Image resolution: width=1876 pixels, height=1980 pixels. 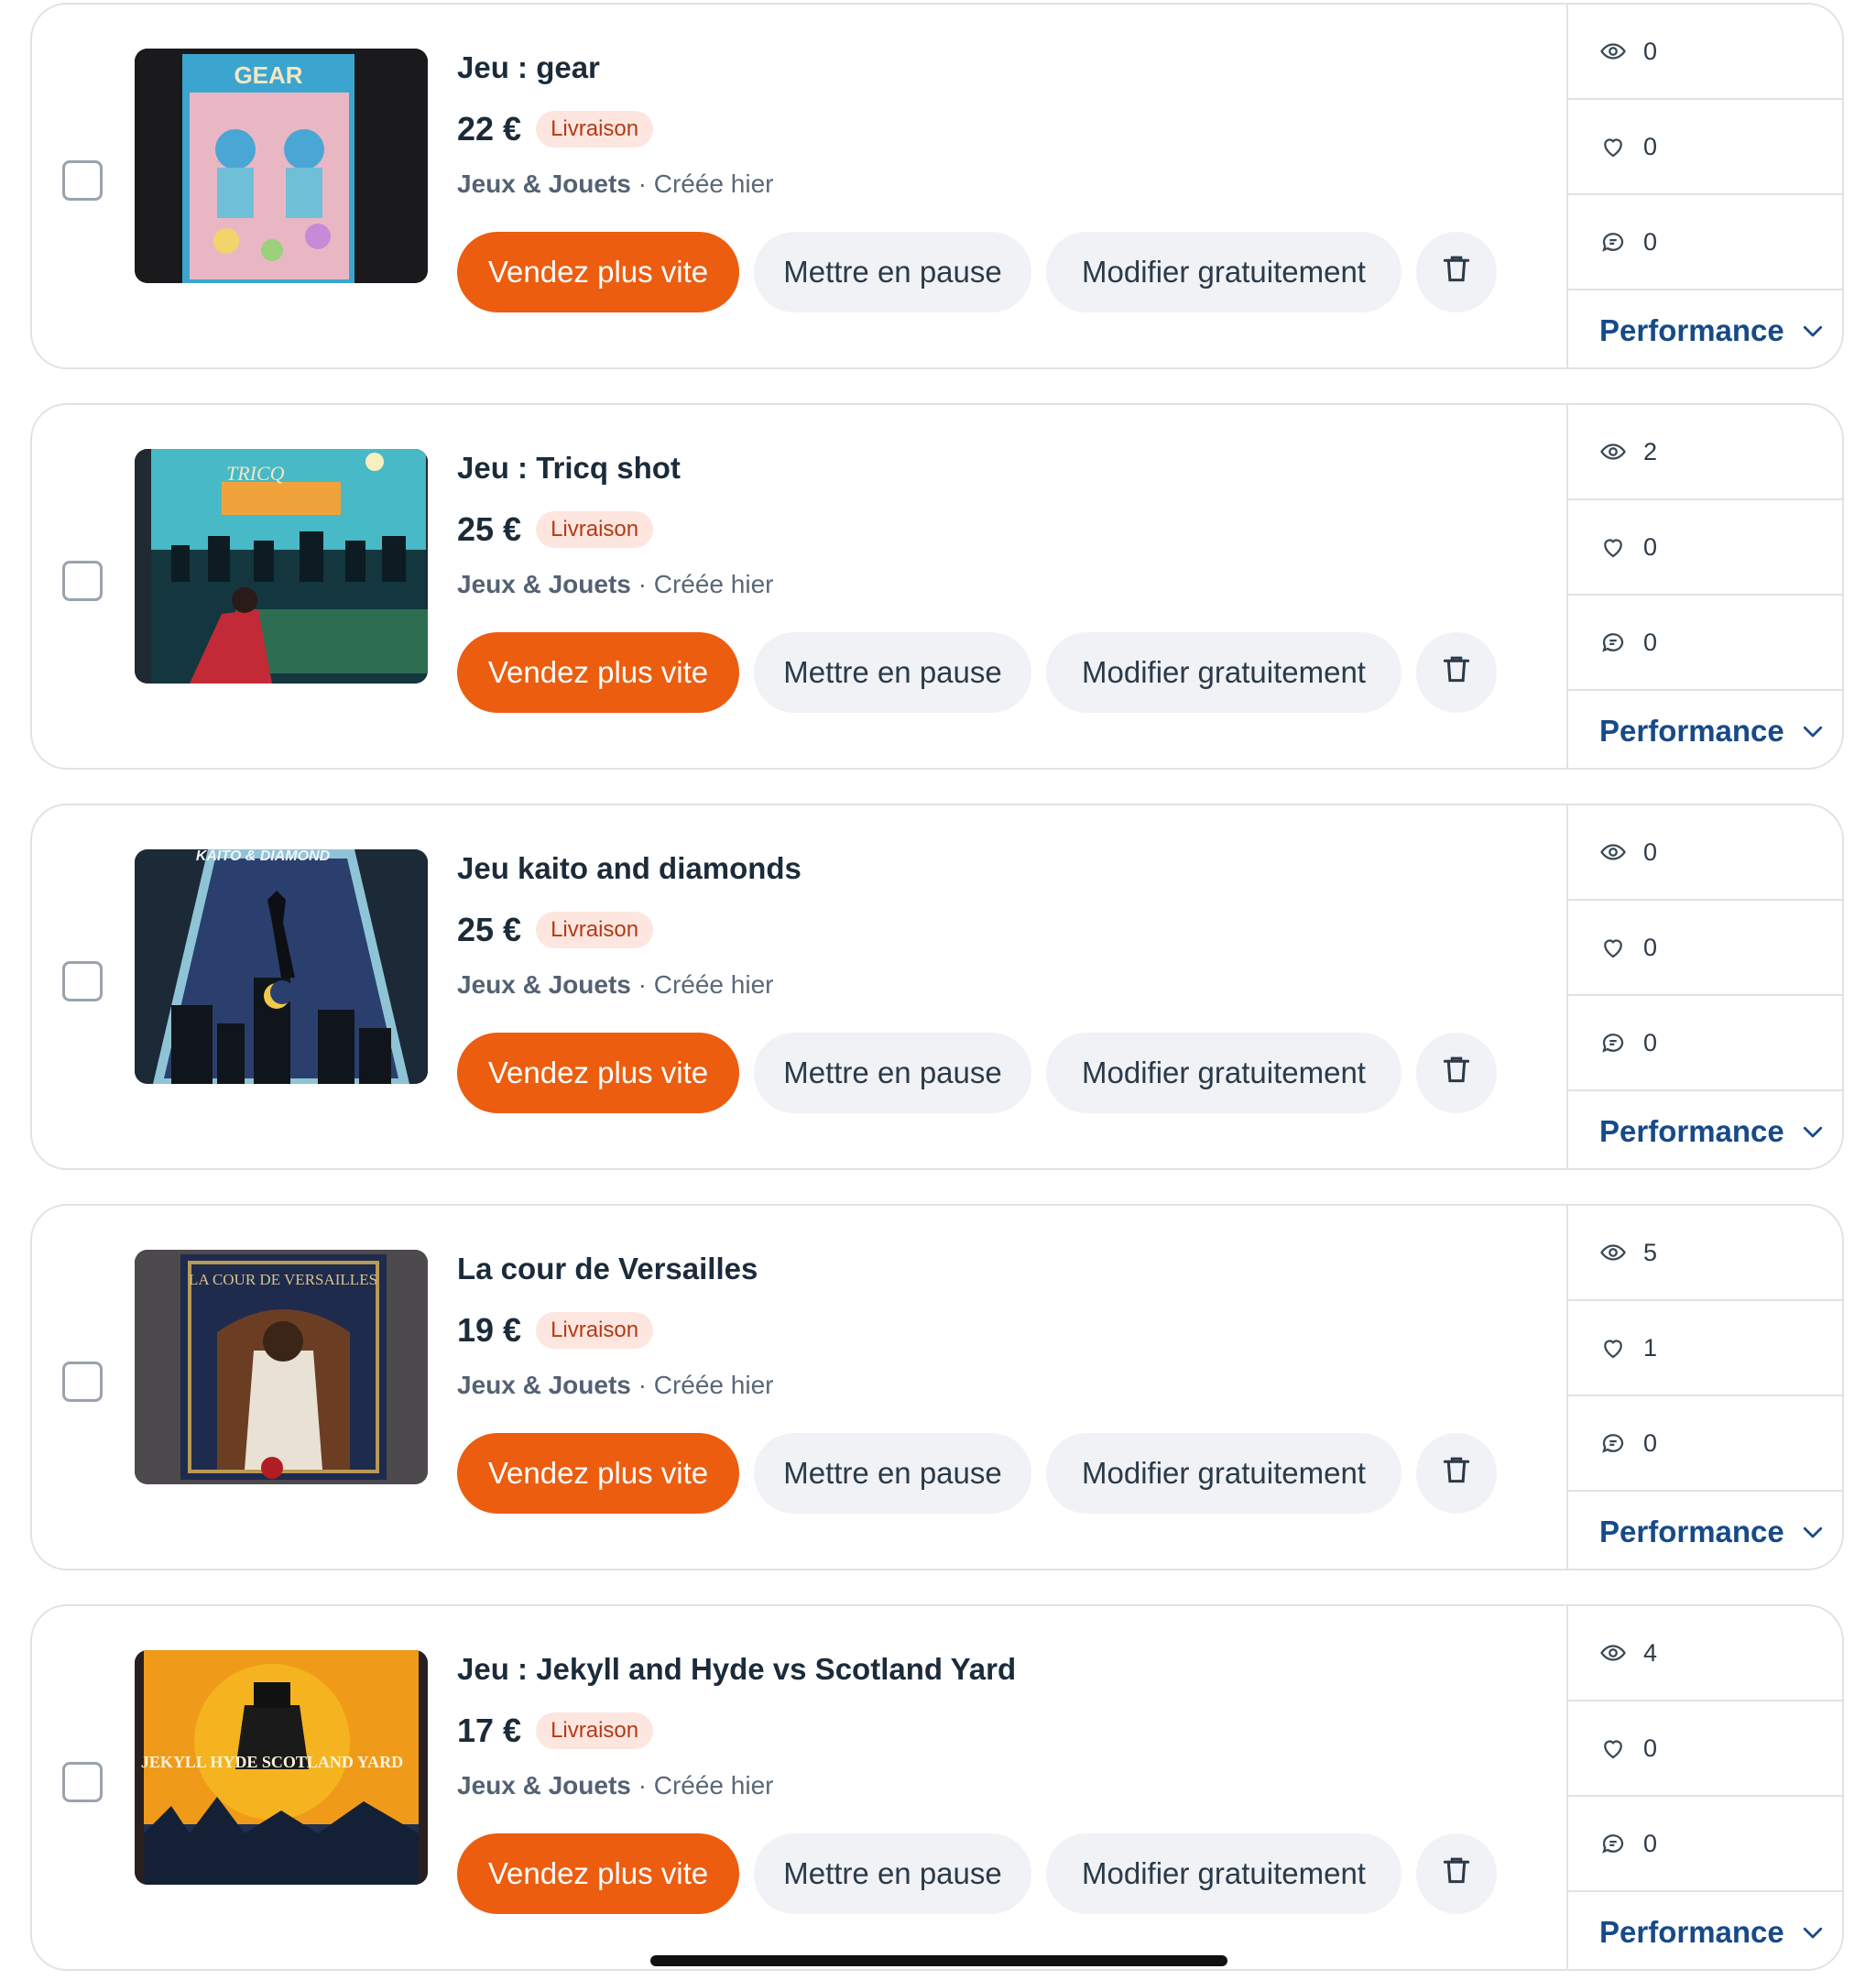 What do you see at coordinates (569, 468) in the screenshot?
I see `listing-title: Jeu : Tricq shot` at bounding box center [569, 468].